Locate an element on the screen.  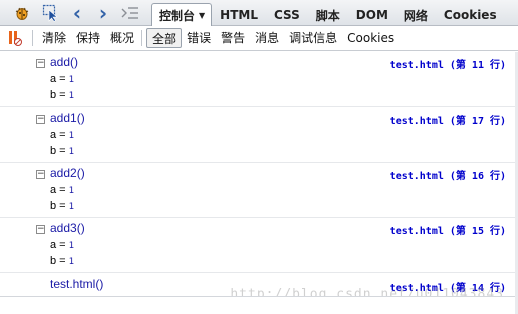
function-name: test.html() is located at coordinates (76, 284).